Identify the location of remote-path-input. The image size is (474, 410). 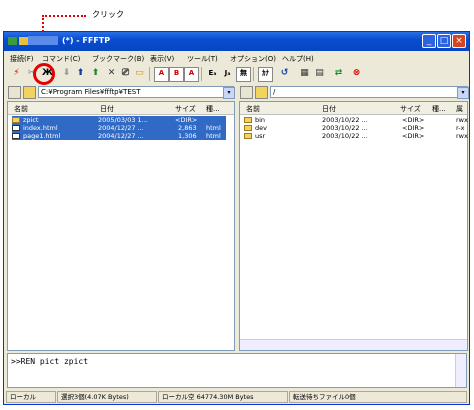
(369, 92).